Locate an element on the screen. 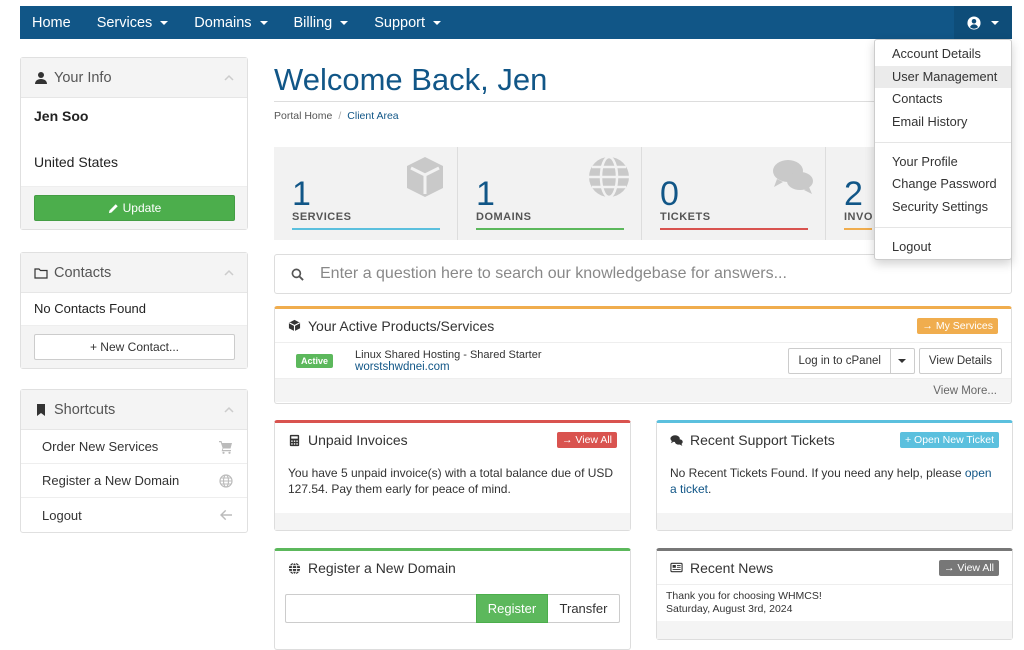 This screenshot has height=650, width=1024. view-all-news-button: → View All is located at coordinates (969, 567).